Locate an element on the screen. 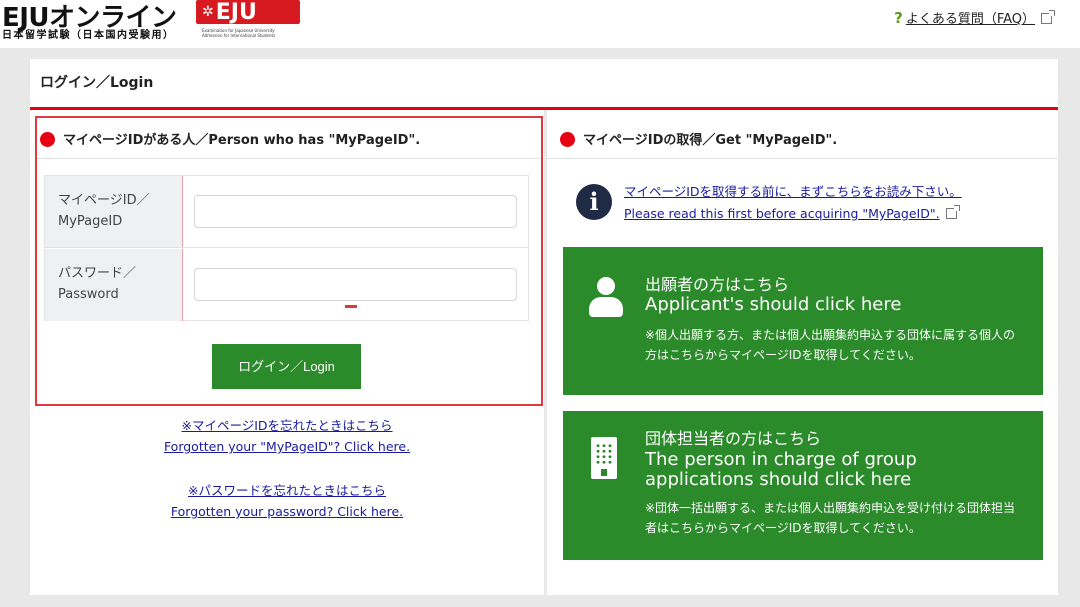 This screenshot has width=1080, height=607. password-row: パスワード／ Password is located at coordinates (286, 285).